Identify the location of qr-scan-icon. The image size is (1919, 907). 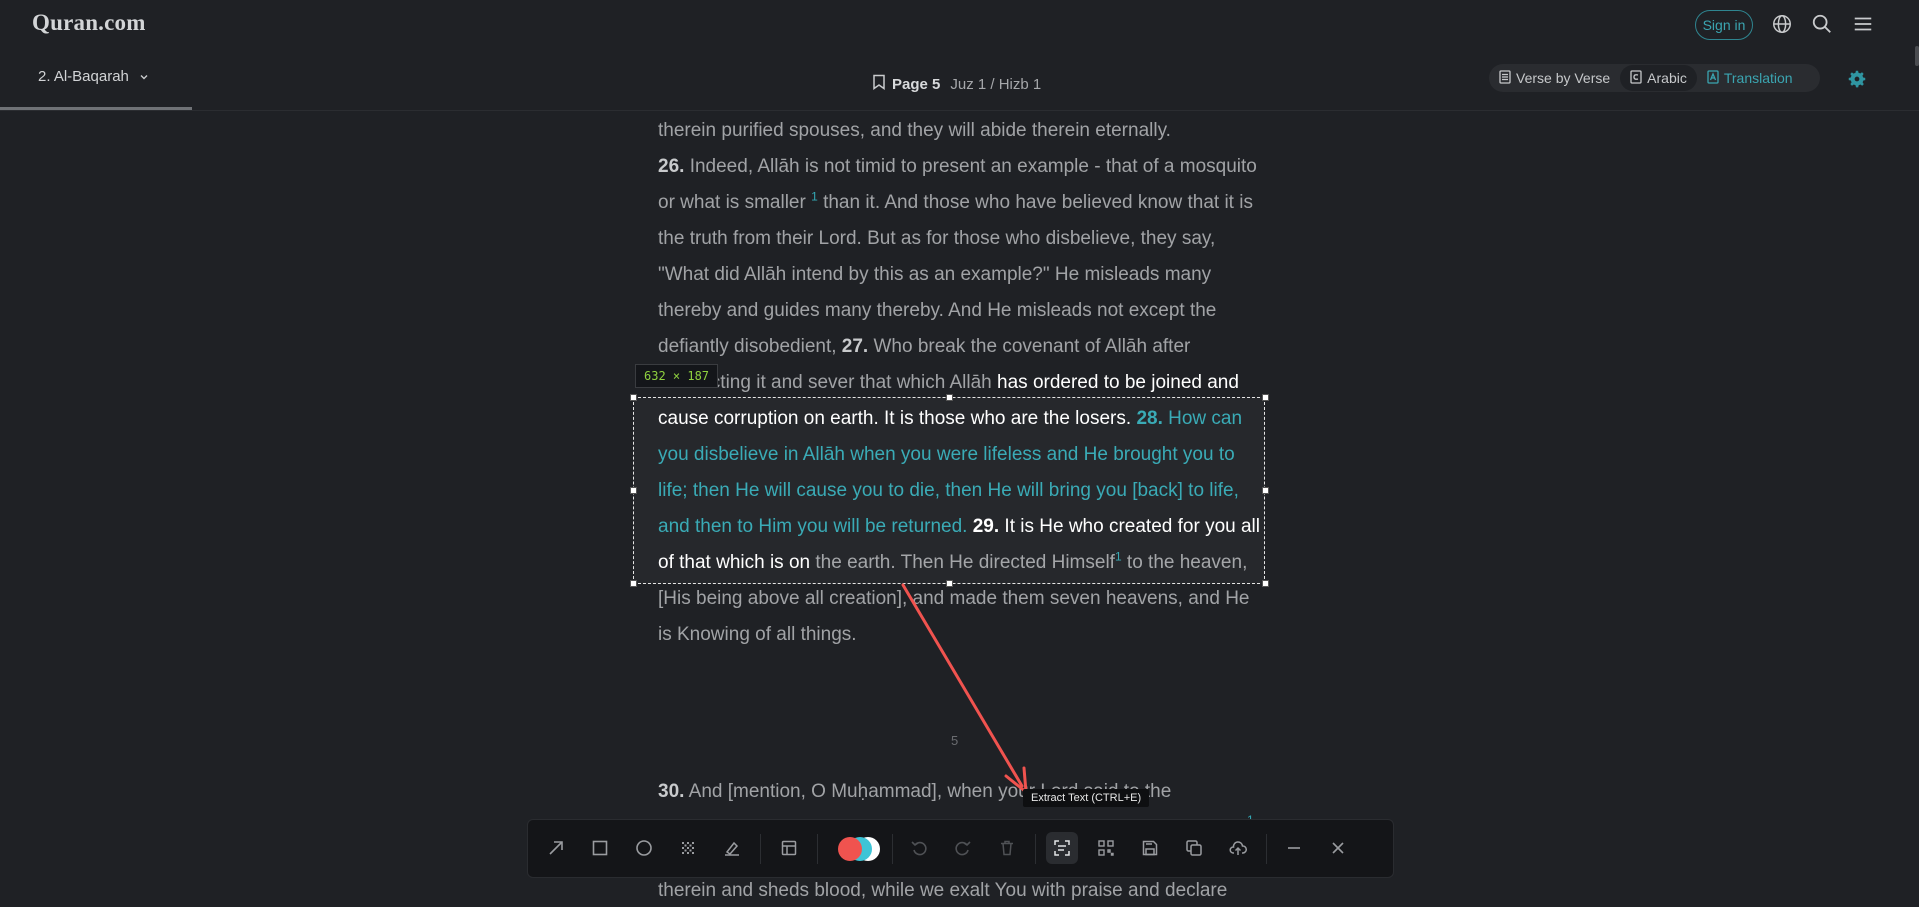
(1106, 848).